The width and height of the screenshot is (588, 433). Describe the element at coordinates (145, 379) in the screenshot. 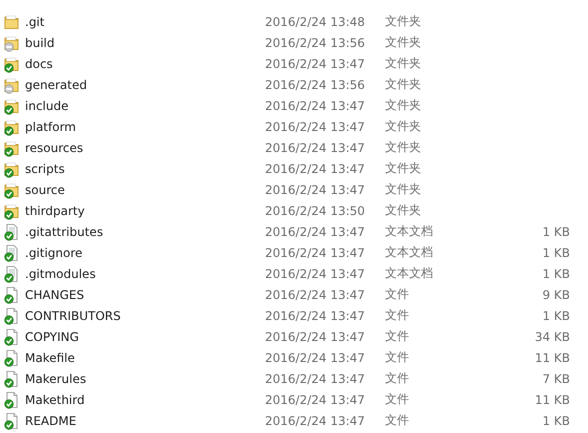

I see `file-name: Makerules` at that location.